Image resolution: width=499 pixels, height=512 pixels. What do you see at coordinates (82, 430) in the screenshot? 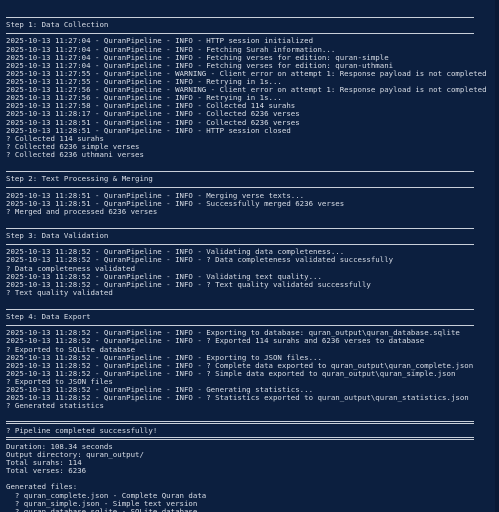
I see `log-line: ? Pipeline completed successfully!` at bounding box center [82, 430].